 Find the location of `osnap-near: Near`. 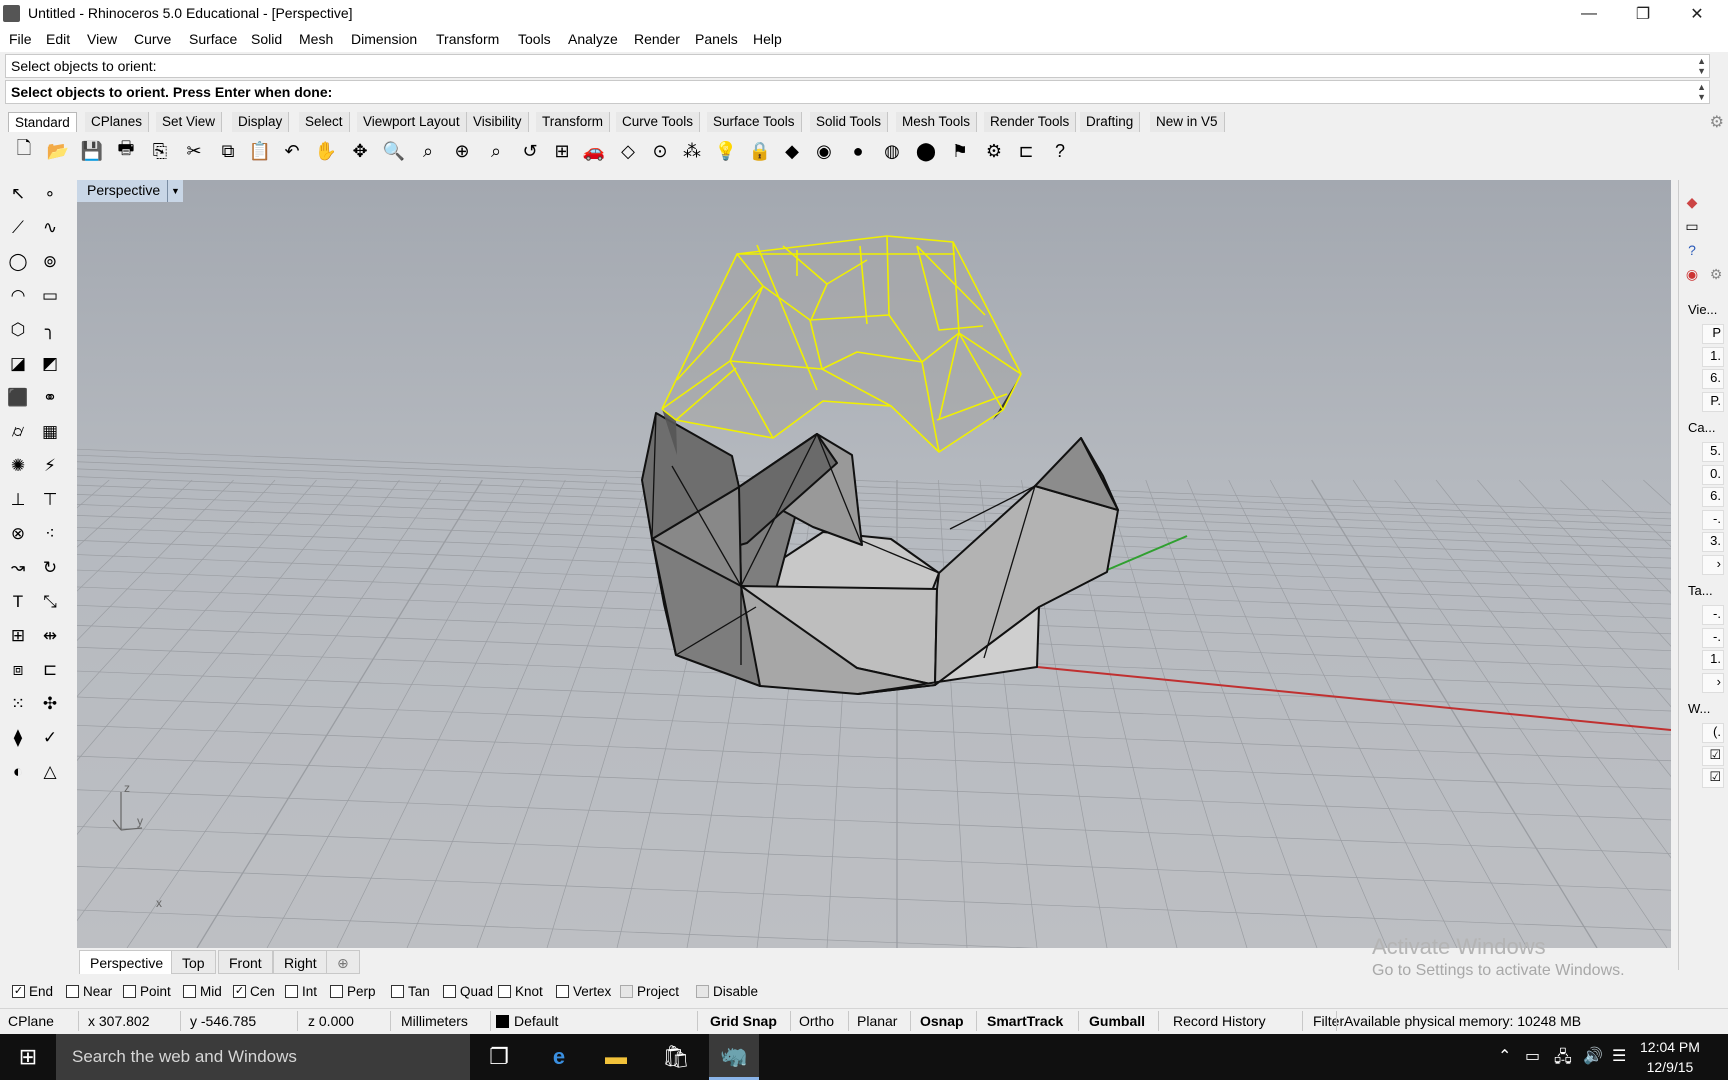

osnap-near: Near is located at coordinates (89, 991).